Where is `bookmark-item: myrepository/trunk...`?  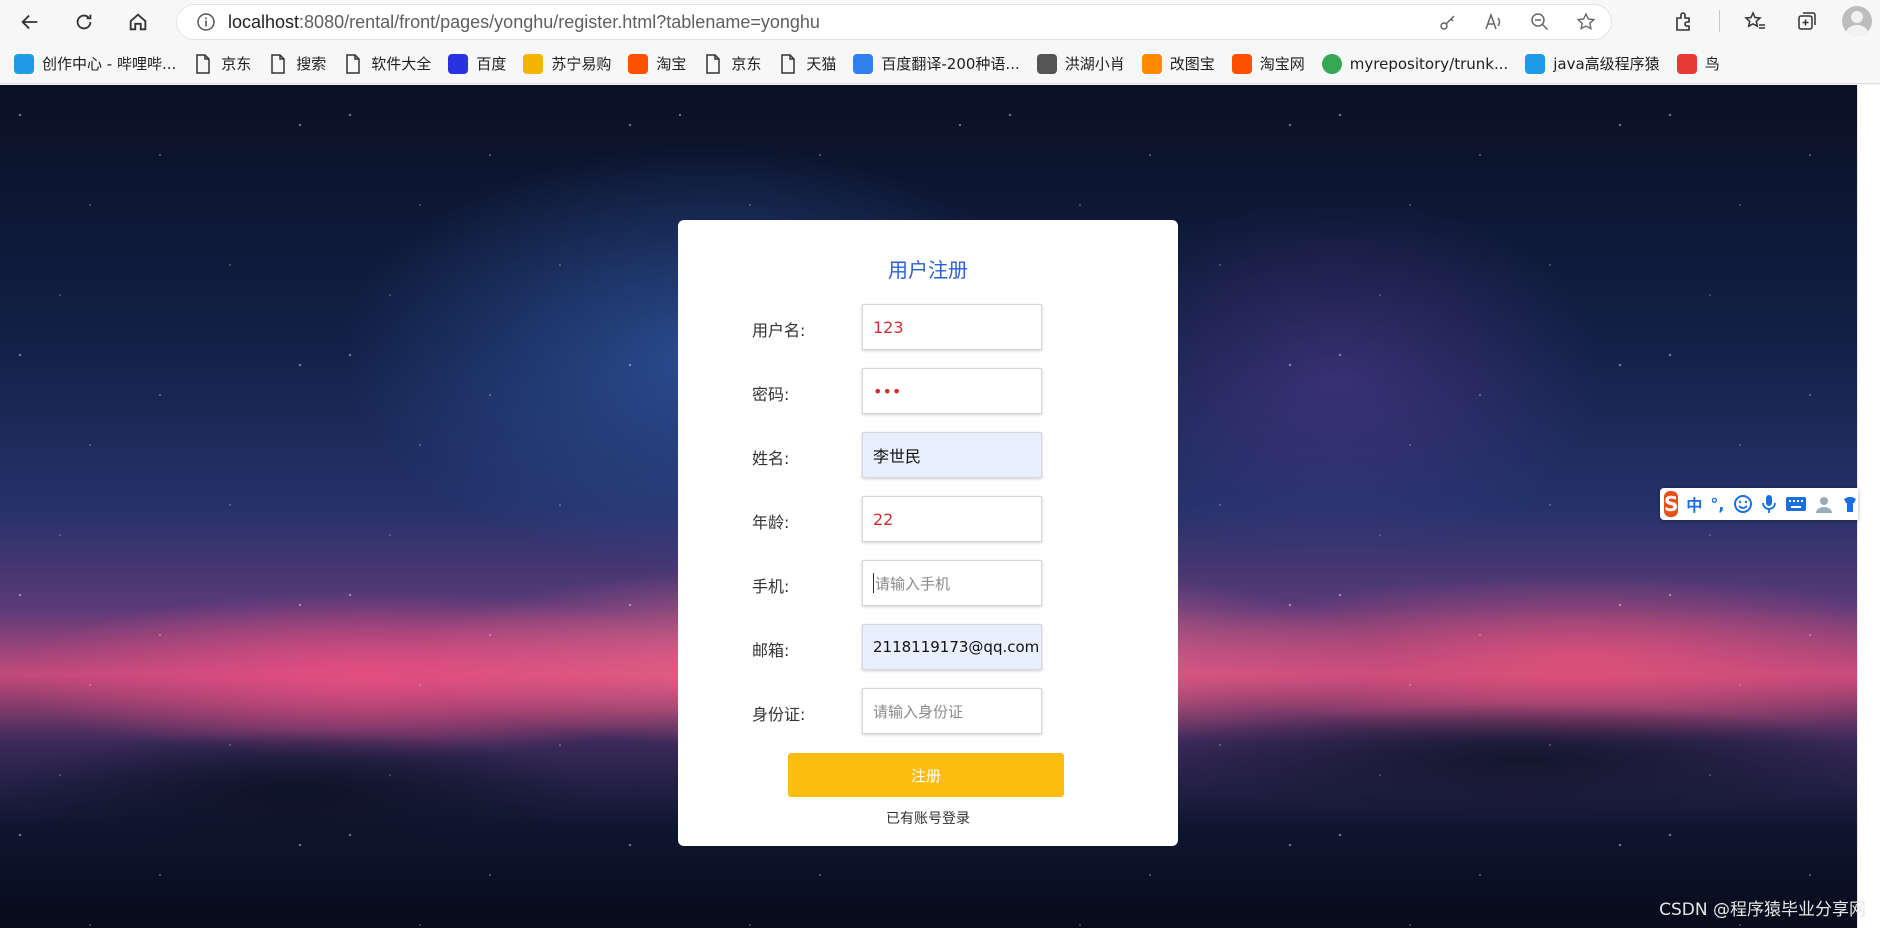 bookmark-item: myrepository/trunk... is located at coordinates (1418, 64).